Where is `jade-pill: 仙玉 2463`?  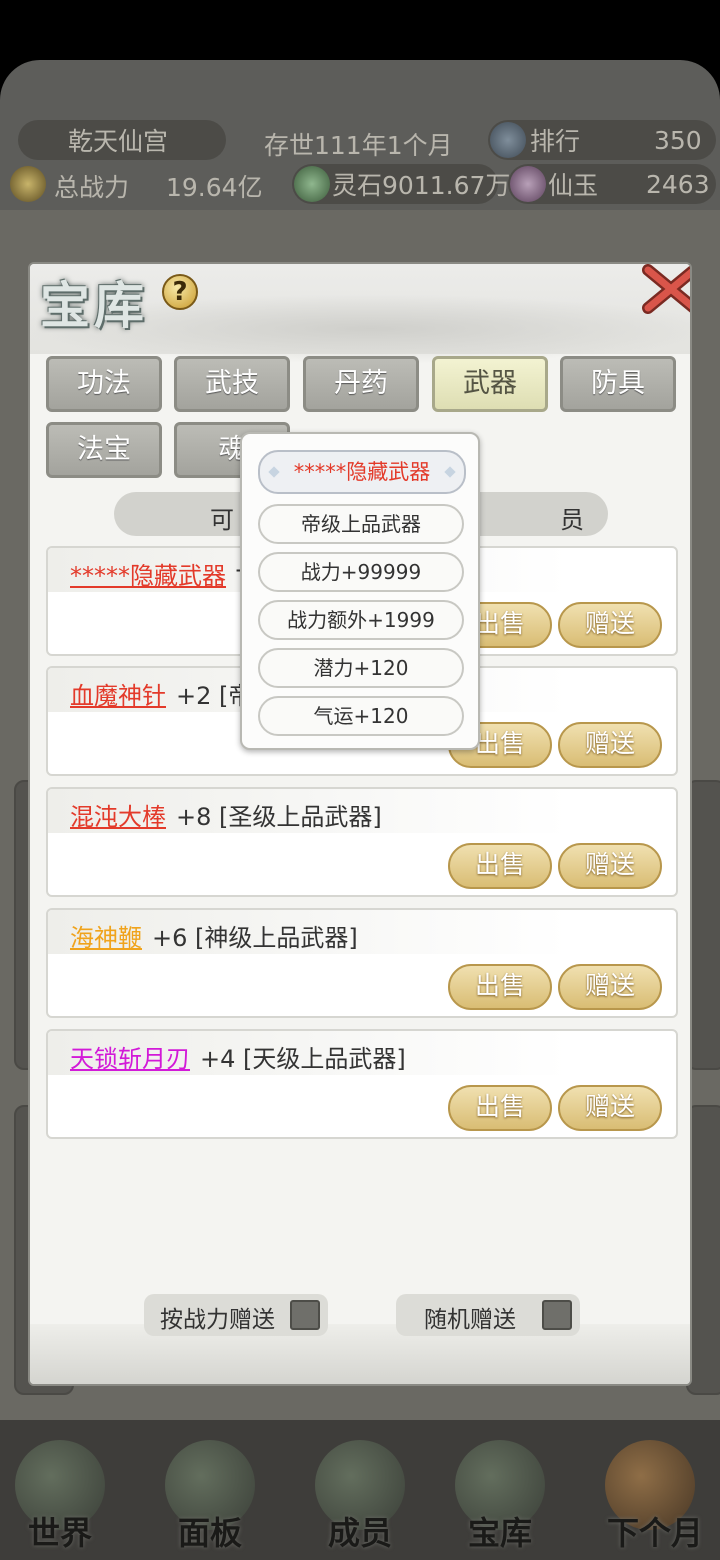 jade-pill: 仙玉 2463 is located at coordinates (612, 184).